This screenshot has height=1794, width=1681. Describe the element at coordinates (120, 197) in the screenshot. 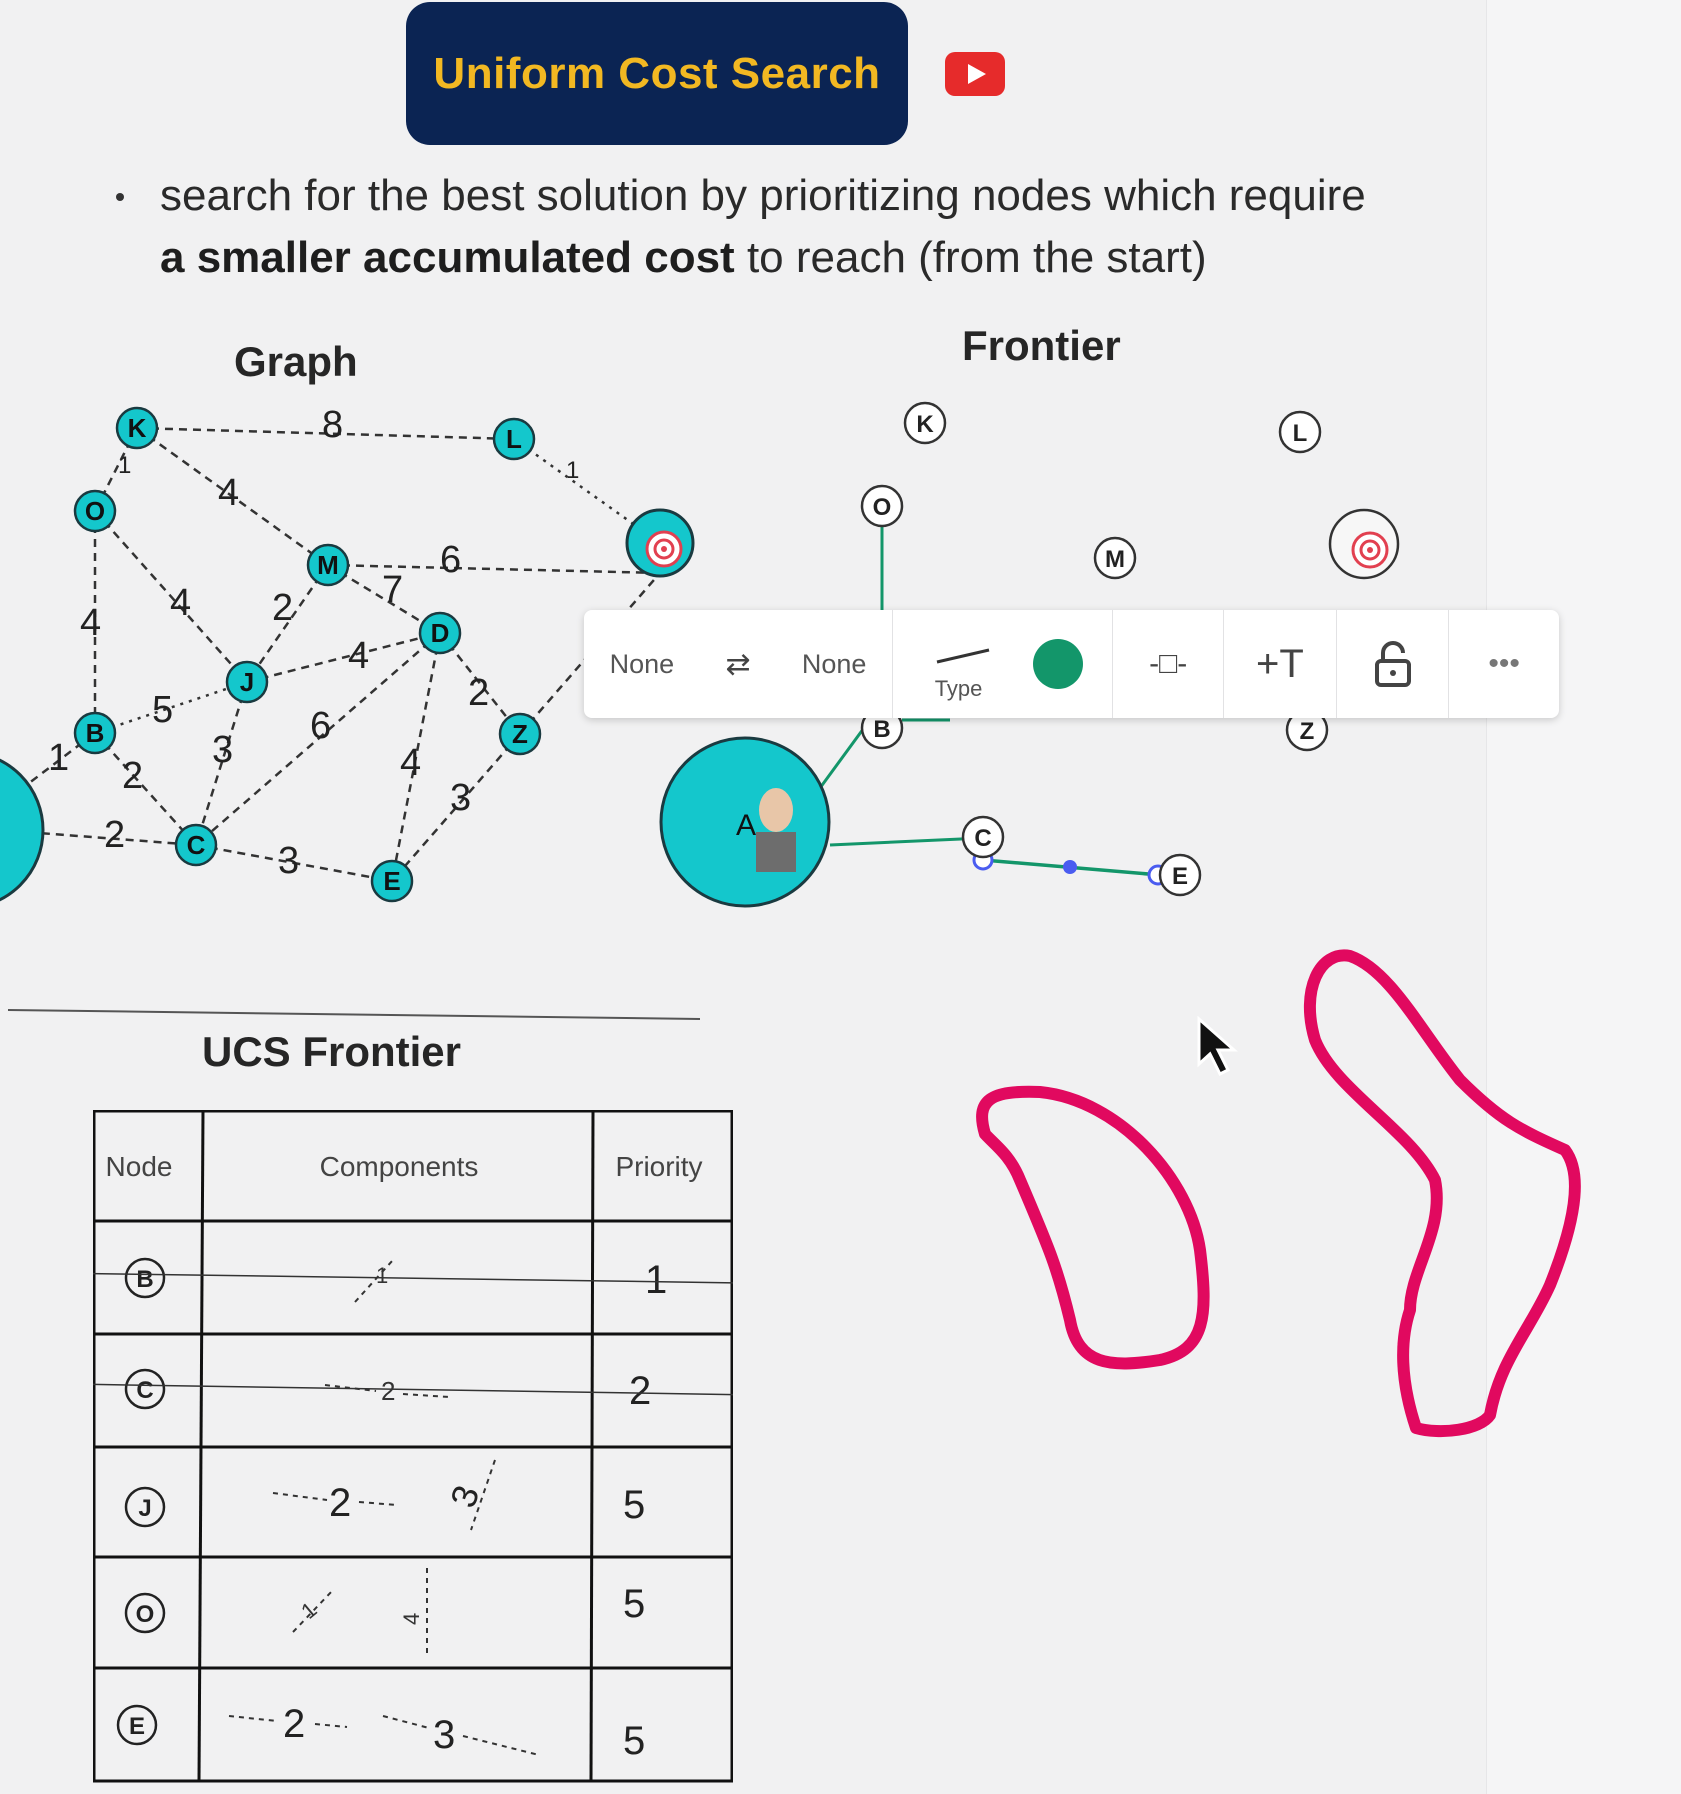

I see `bullet-dot` at that location.